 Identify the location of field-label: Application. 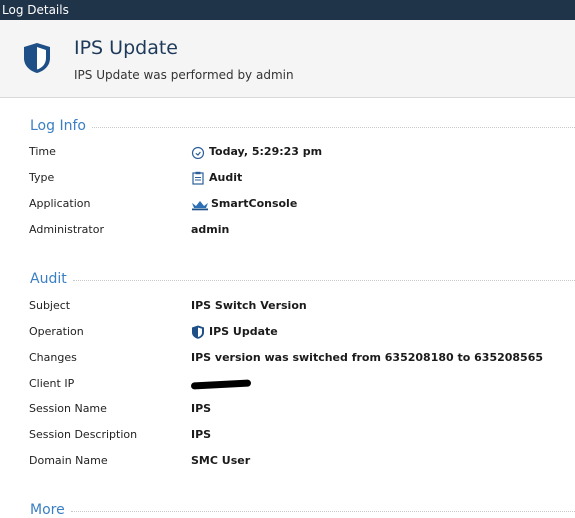
(60, 203).